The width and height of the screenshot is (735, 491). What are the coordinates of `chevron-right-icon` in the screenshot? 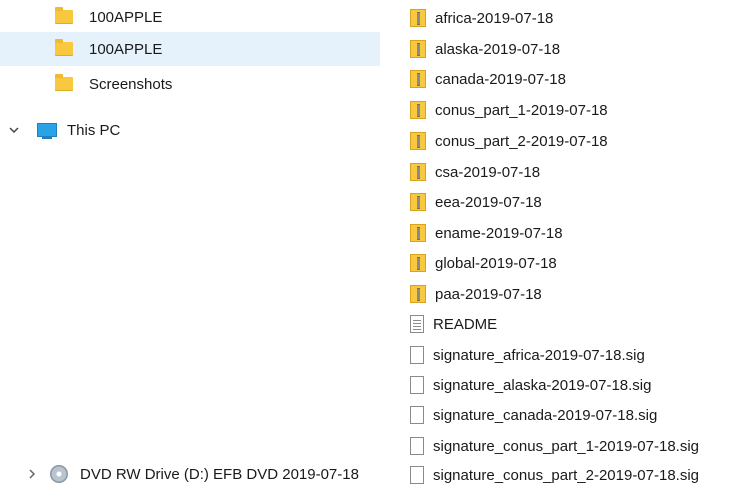 It's located at (32, 474).